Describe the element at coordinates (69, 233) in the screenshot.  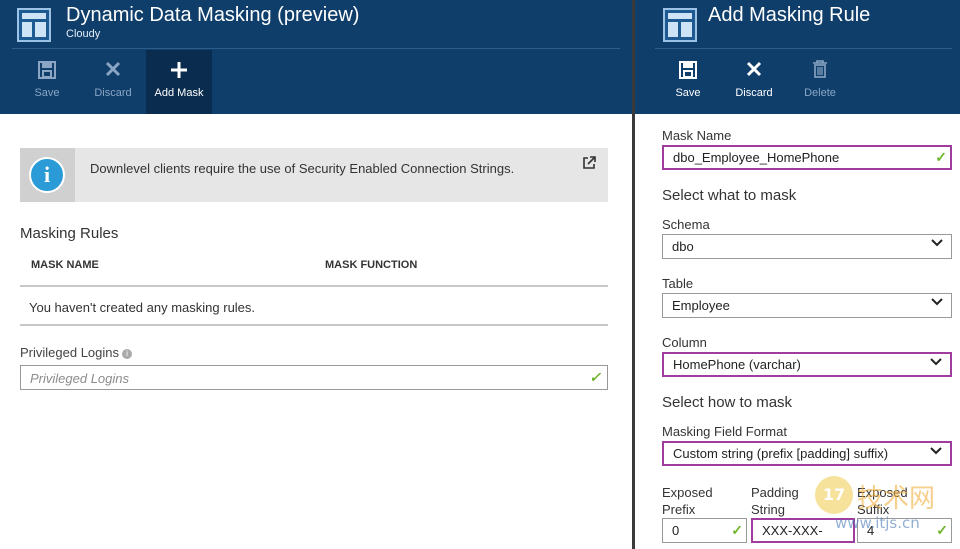
I see `masking-rules-title: Masking Rules` at that location.